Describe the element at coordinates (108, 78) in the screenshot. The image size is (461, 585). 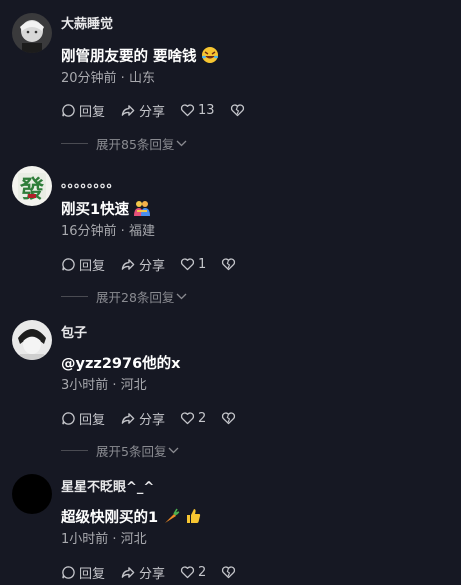
I see `comment-meta: 20分钟前 · 山东` at that location.